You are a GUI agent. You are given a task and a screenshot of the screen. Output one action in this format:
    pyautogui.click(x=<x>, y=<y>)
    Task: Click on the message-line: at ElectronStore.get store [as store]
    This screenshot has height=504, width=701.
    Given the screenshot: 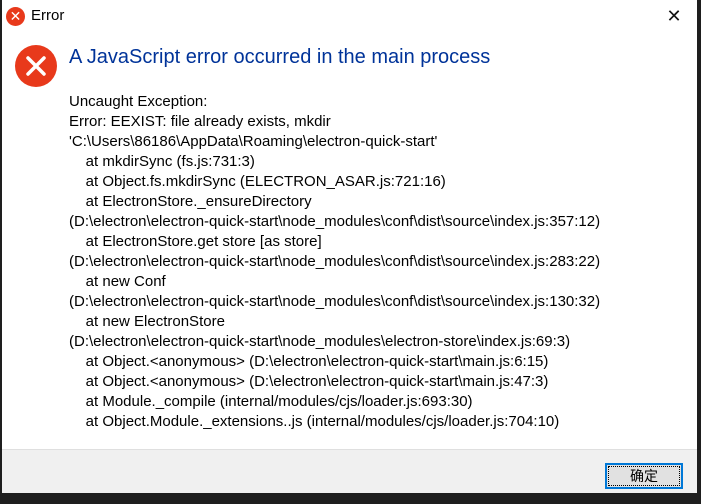 What is the action you would take?
    pyautogui.click(x=195, y=241)
    